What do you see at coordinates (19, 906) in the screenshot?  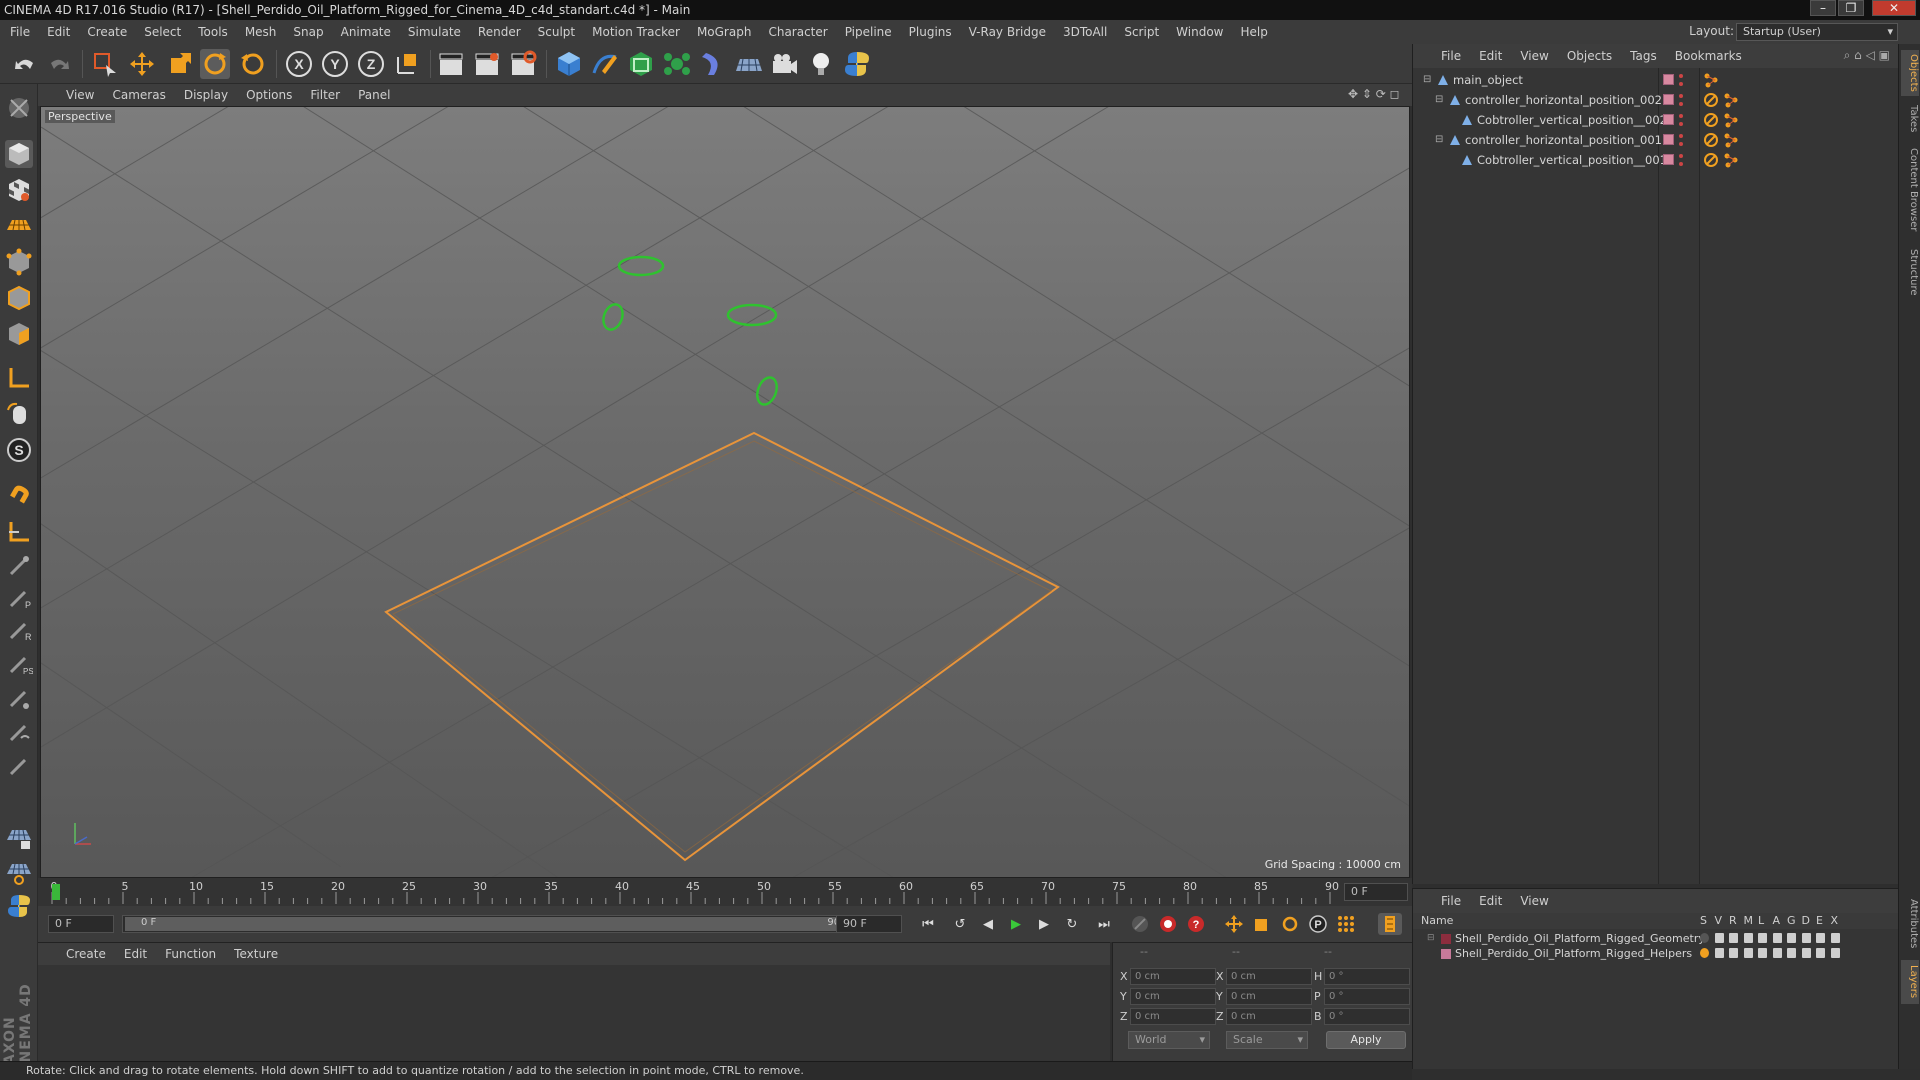 I see `python-script-button` at bounding box center [19, 906].